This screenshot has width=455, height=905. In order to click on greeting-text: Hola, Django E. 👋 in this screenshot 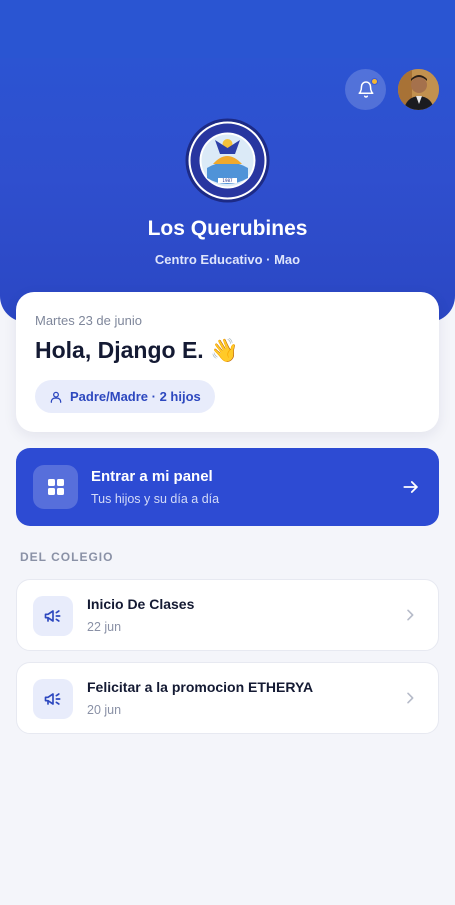, I will do `click(137, 350)`.